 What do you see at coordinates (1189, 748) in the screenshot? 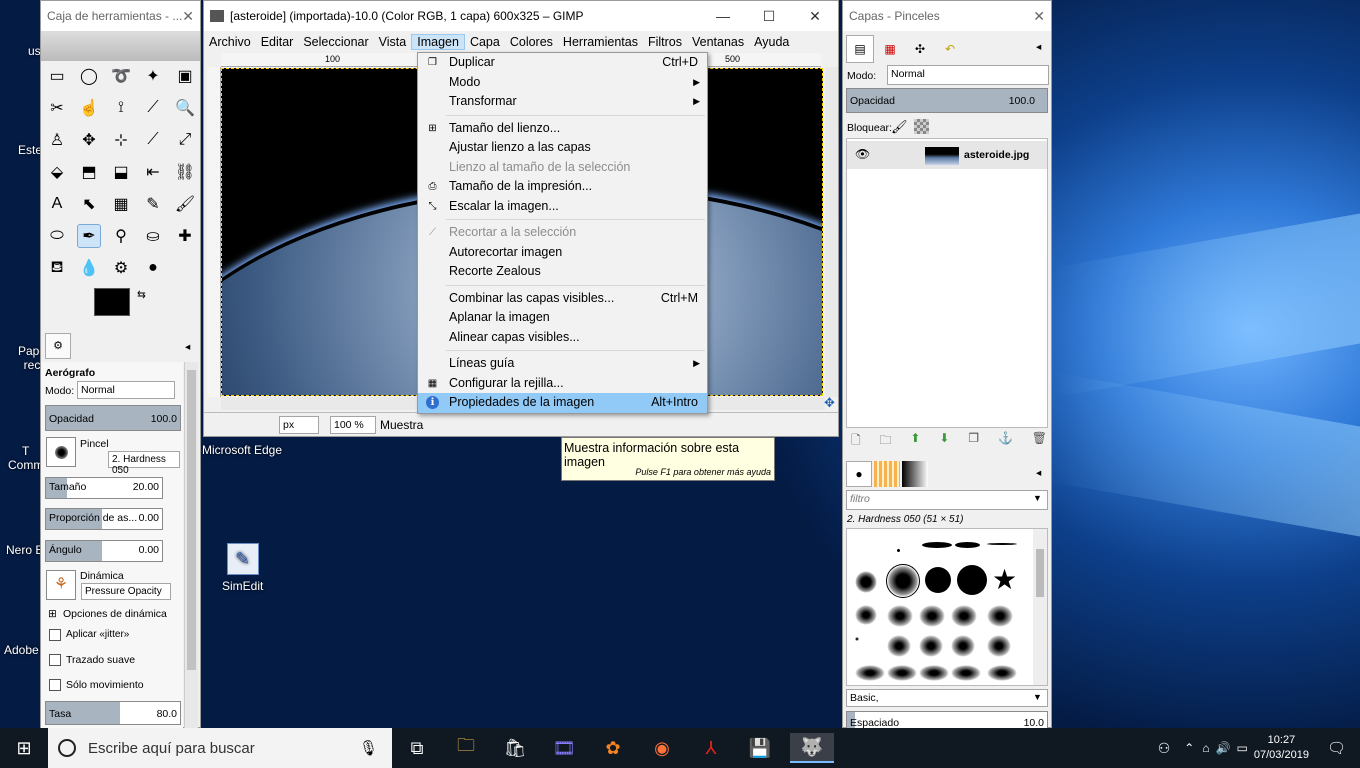
I see `show-hidden-icons-icon: ⌃` at bounding box center [1189, 748].